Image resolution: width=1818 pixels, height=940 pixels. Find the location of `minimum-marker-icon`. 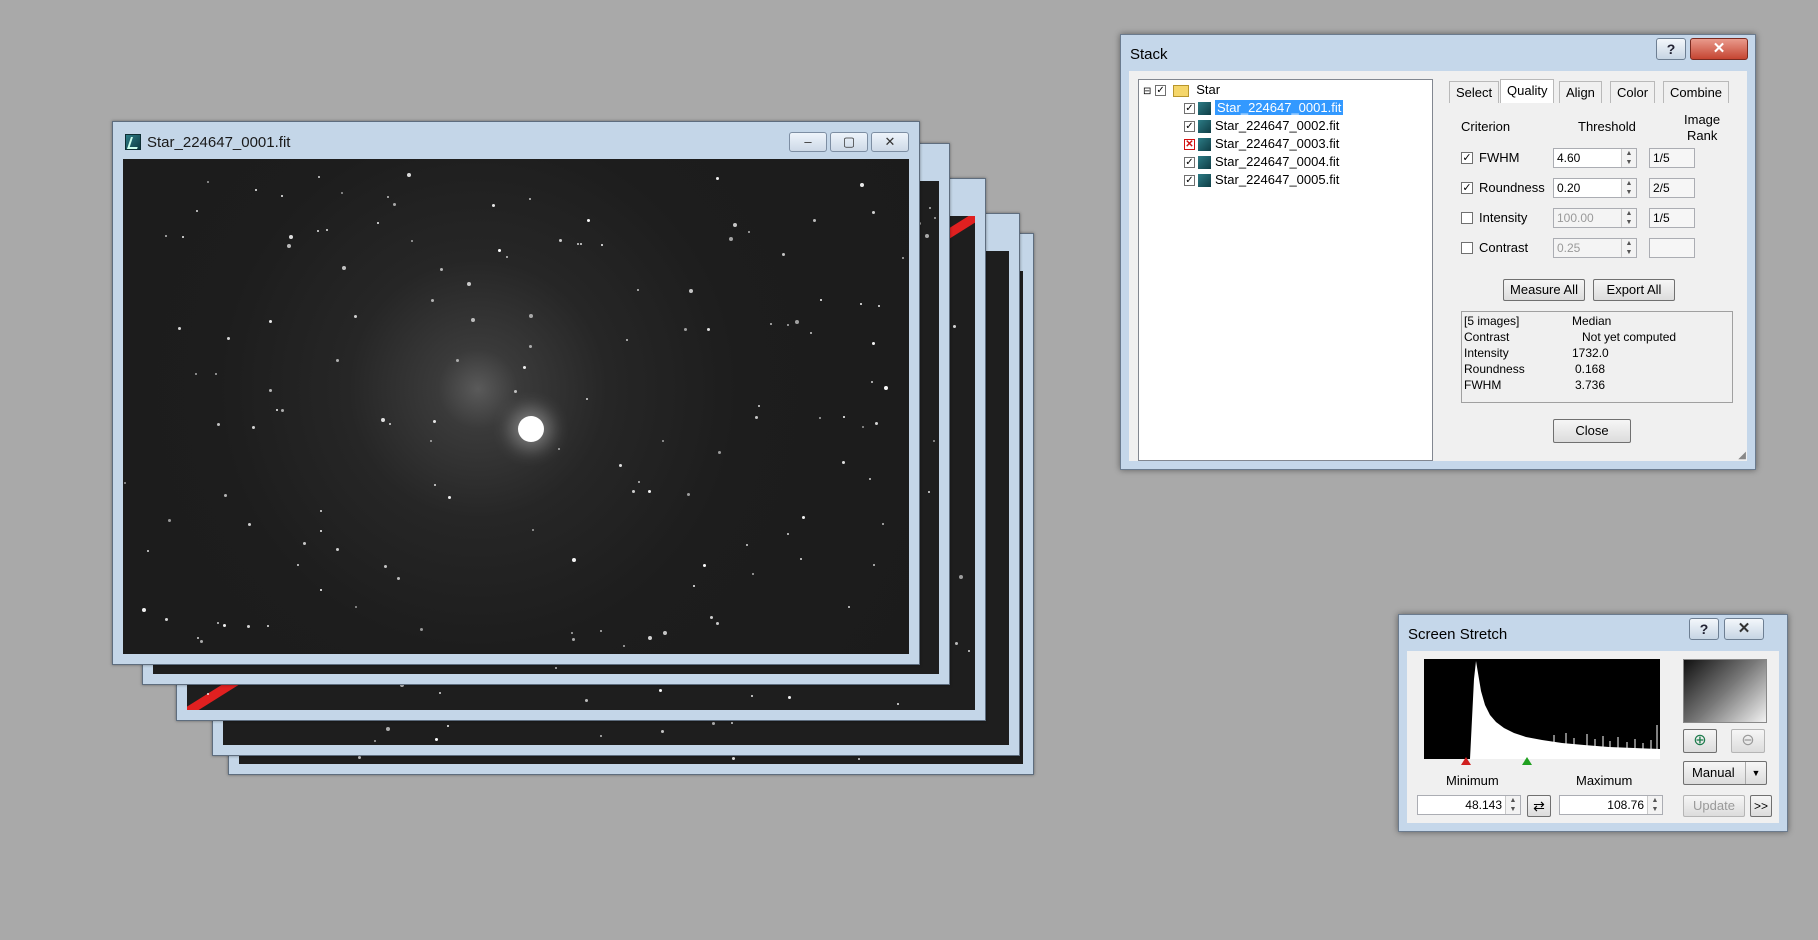

minimum-marker-icon is located at coordinates (1466, 761).